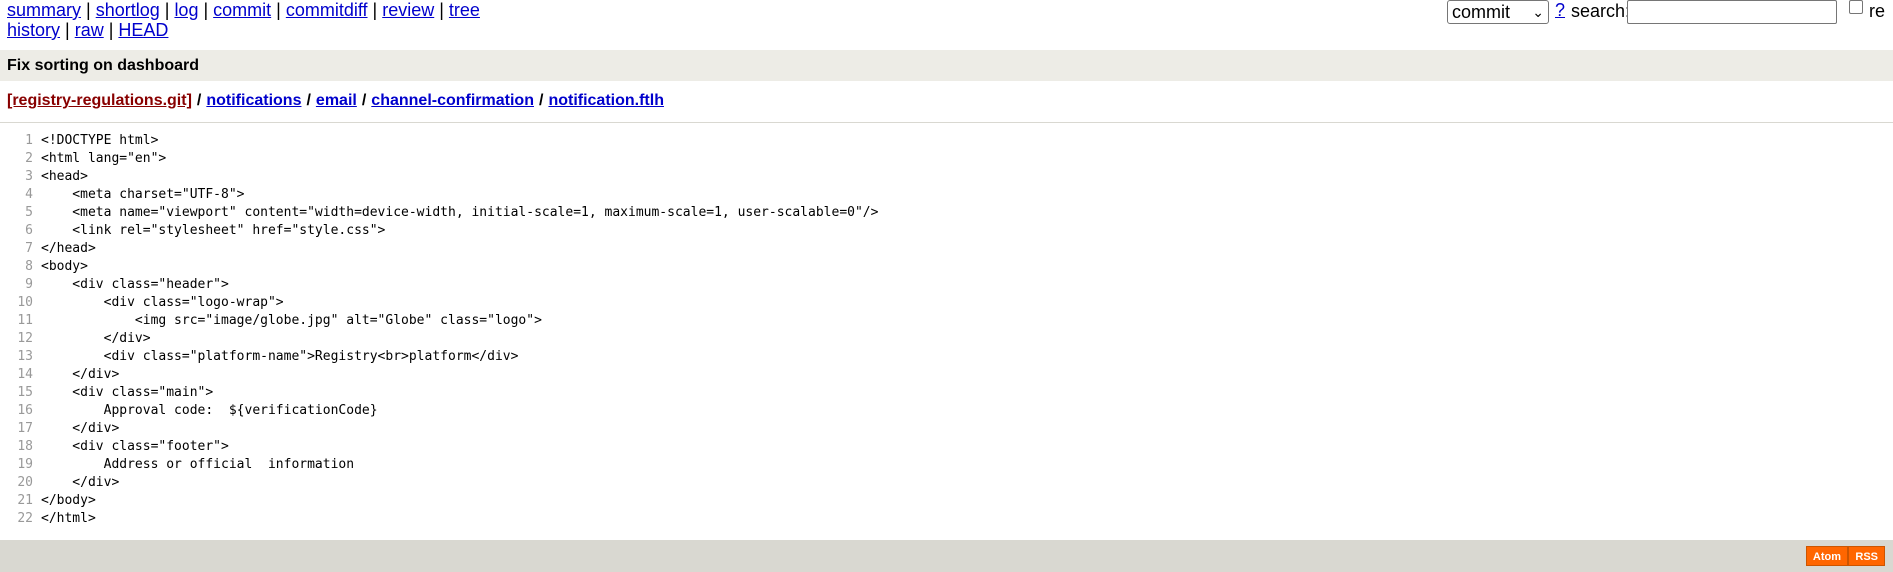  I want to click on nav-tree-link: tree, so click(464, 10).